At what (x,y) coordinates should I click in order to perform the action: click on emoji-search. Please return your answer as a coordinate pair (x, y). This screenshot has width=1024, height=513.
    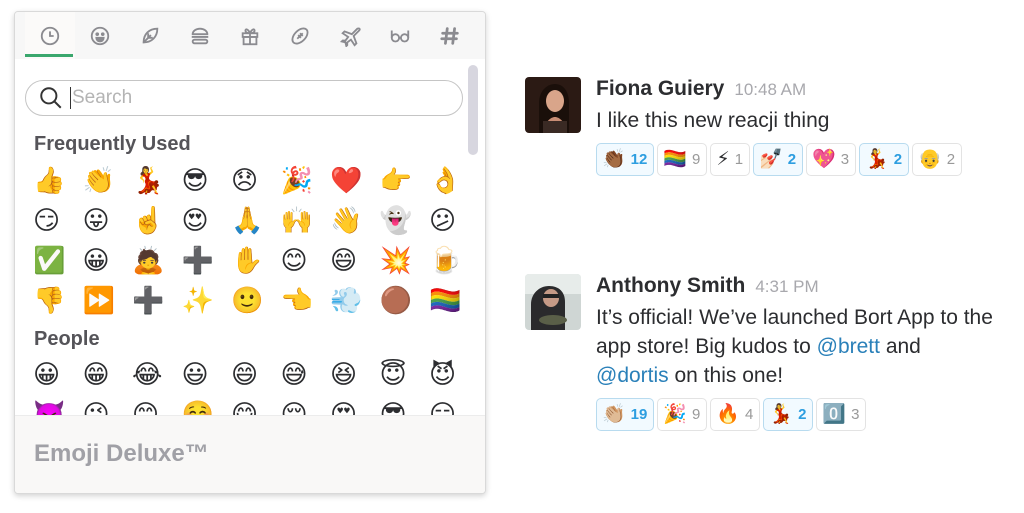
    Looking at the image, I should click on (244, 98).